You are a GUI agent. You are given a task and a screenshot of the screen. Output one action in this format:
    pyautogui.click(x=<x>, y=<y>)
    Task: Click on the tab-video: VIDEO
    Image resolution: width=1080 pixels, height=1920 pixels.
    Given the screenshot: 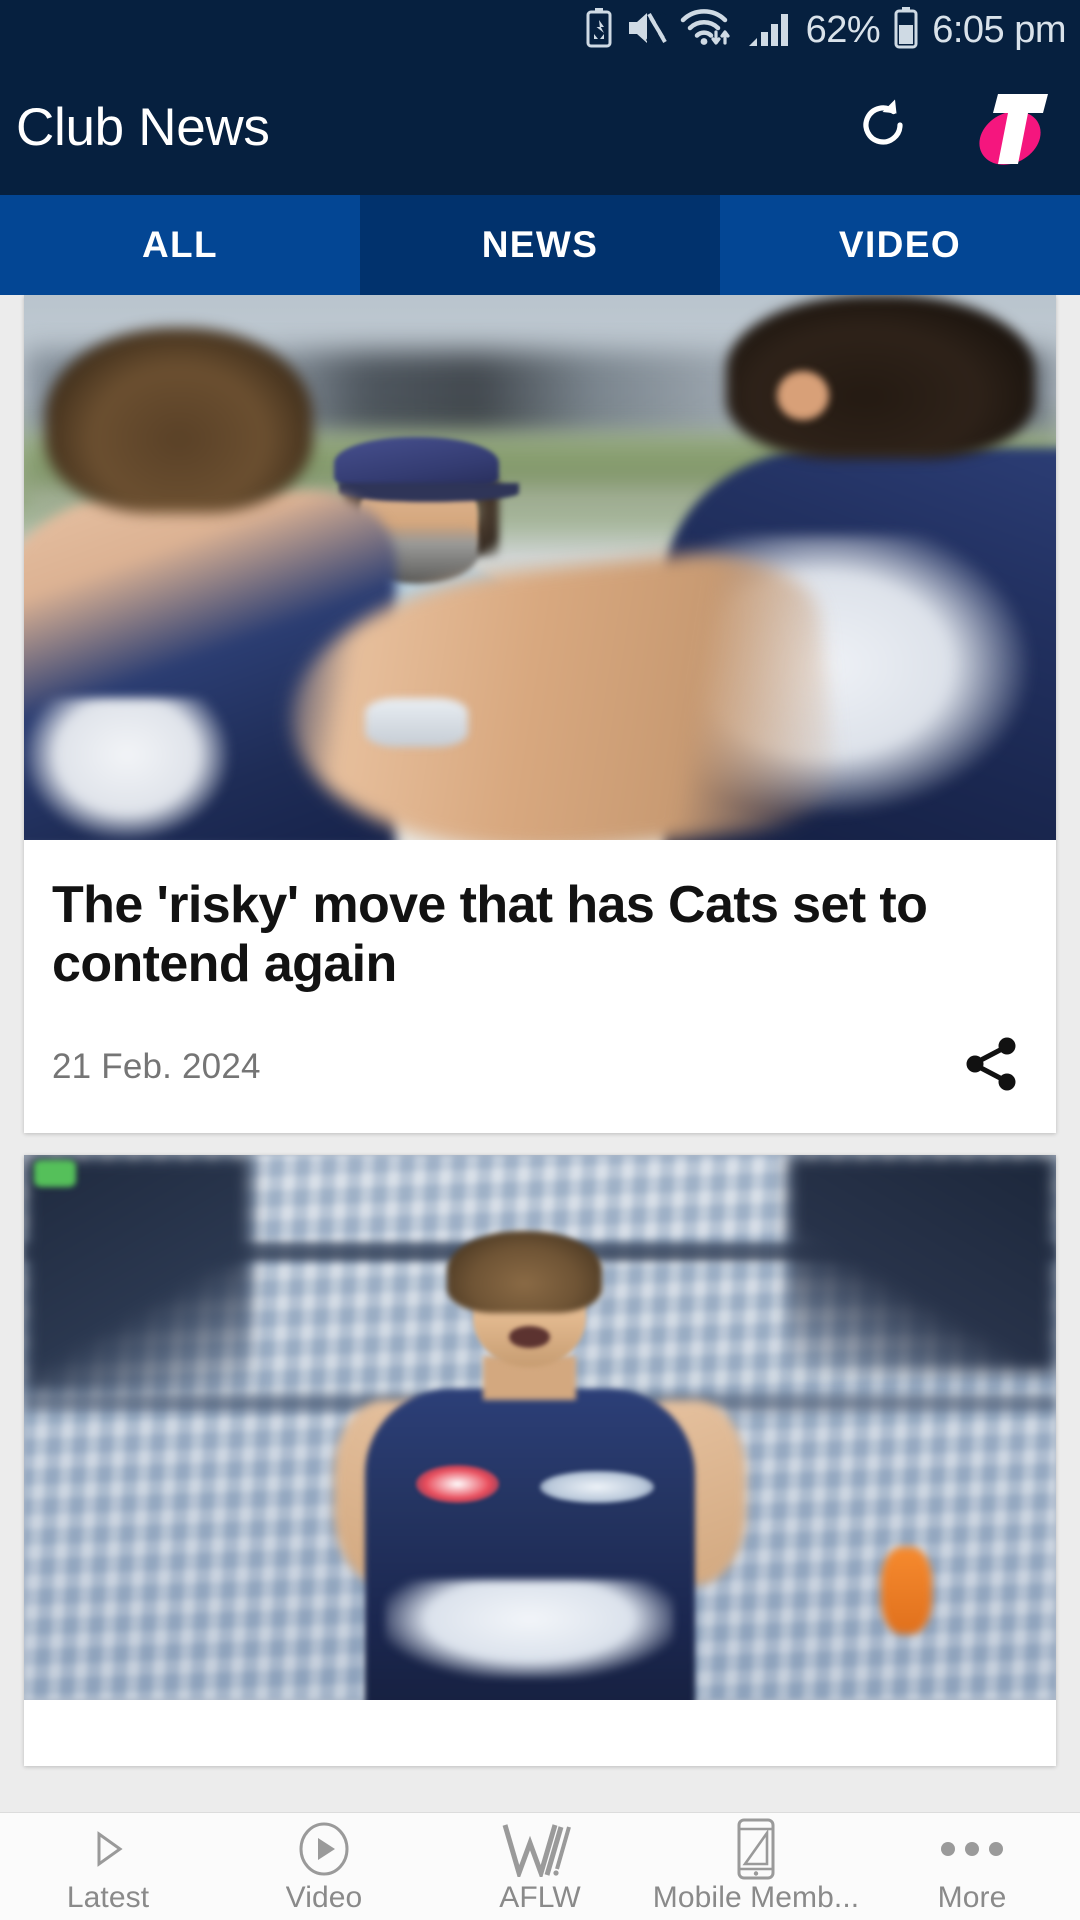 What is the action you would take?
    pyautogui.click(x=900, y=245)
    